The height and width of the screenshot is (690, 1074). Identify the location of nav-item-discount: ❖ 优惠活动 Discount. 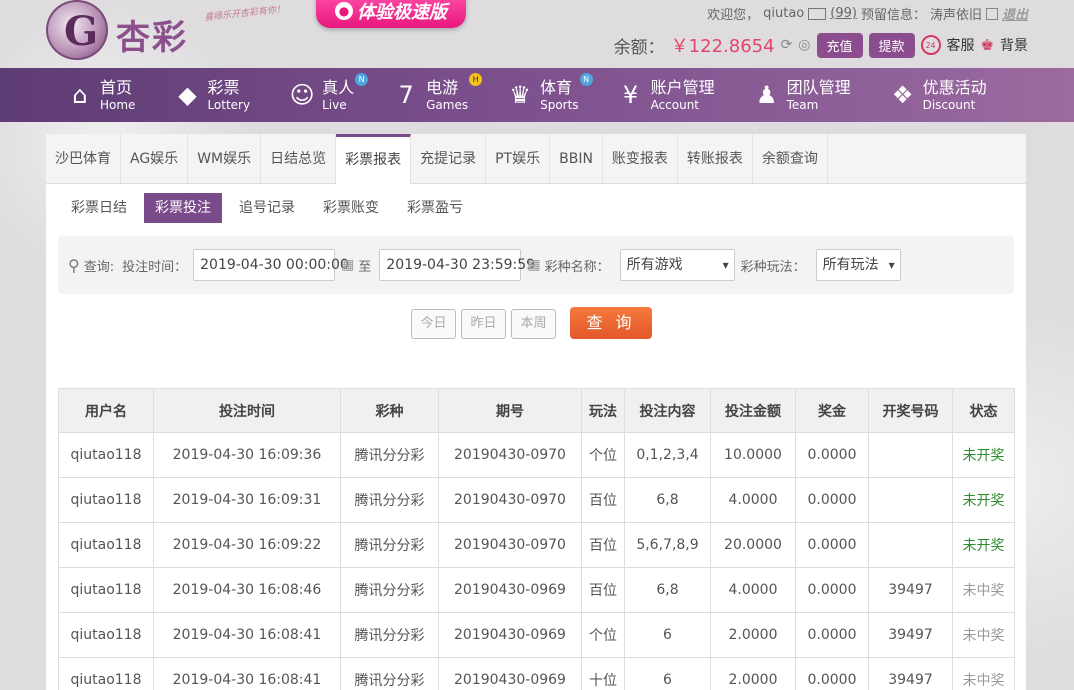
(938, 95).